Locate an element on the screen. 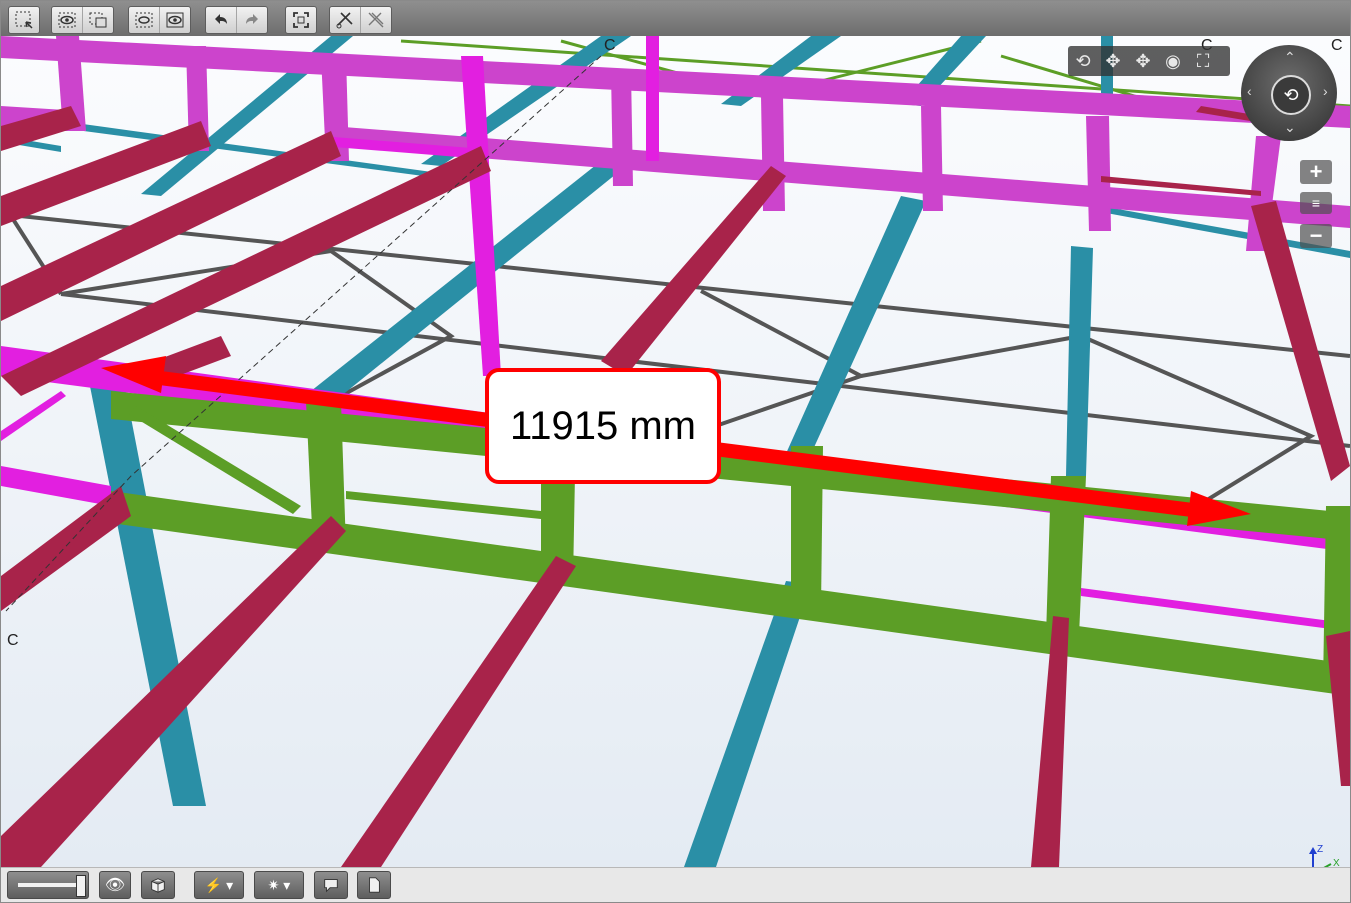 The image size is (1351, 903). chevron-left-icon: ‹ is located at coordinates (1249, 91).